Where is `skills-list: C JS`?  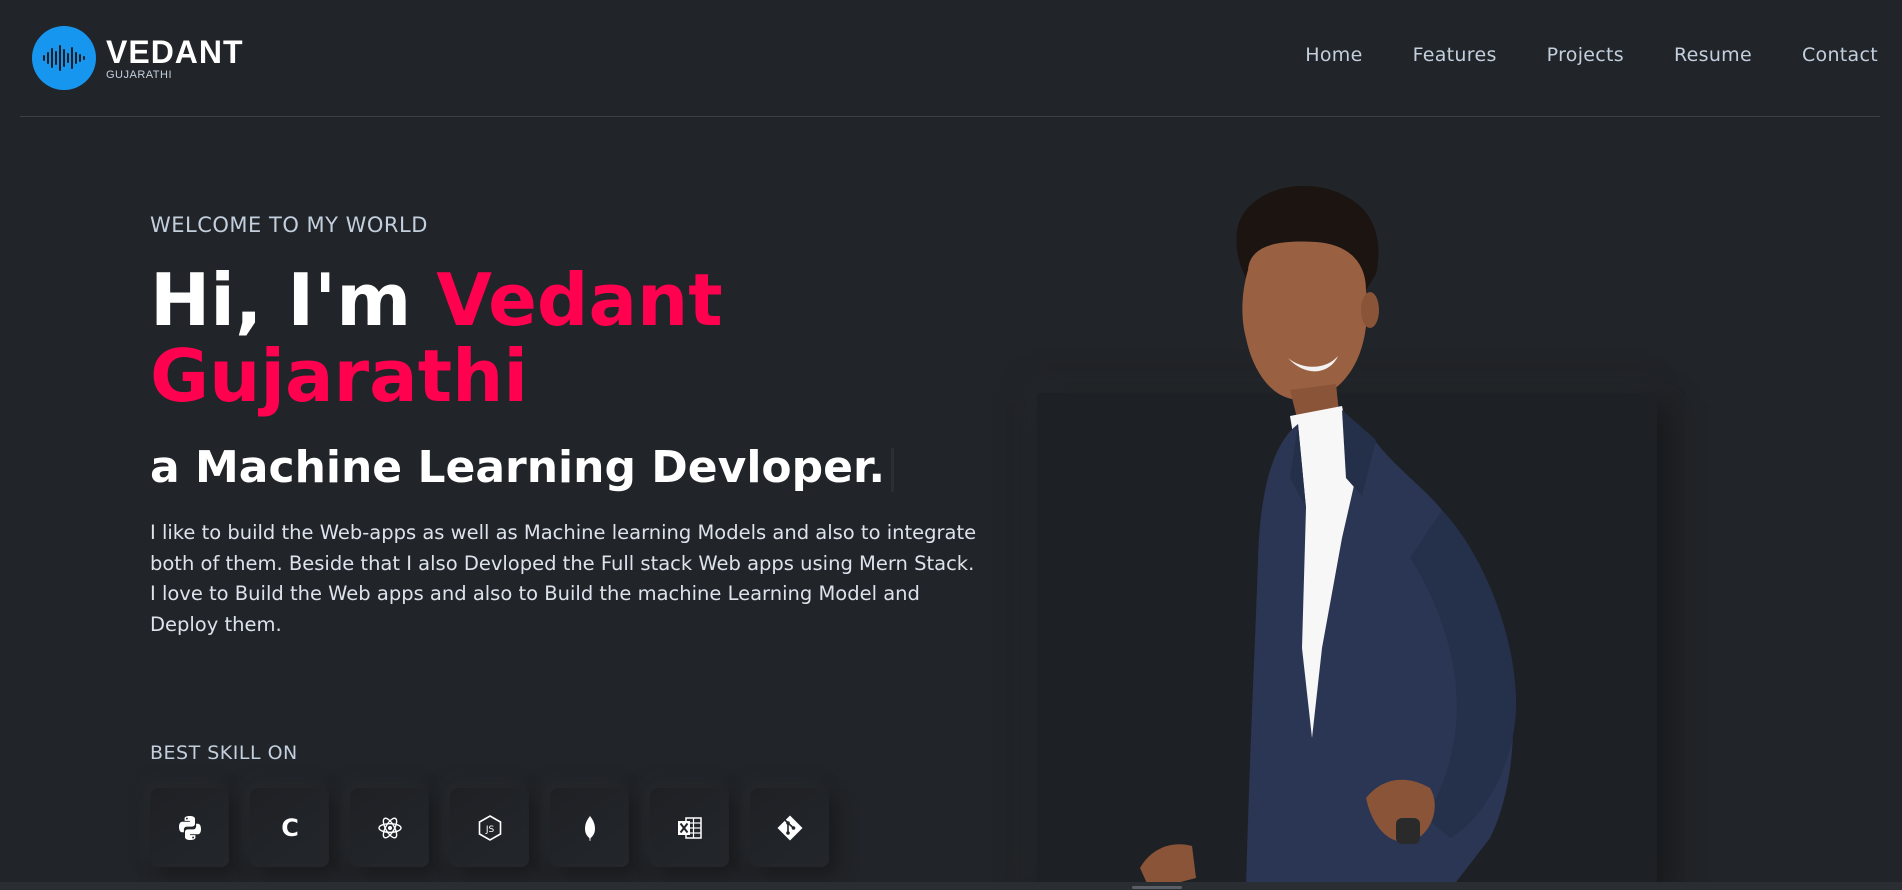 skills-list: C JS is located at coordinates (489, 827).